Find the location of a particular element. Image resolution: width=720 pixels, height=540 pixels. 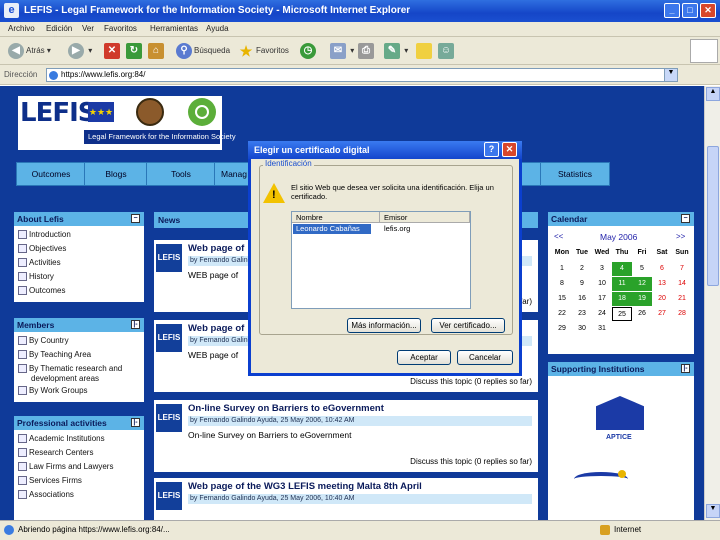

members-item-teaching: By Teaching Area is located at coordinates (54, 355).